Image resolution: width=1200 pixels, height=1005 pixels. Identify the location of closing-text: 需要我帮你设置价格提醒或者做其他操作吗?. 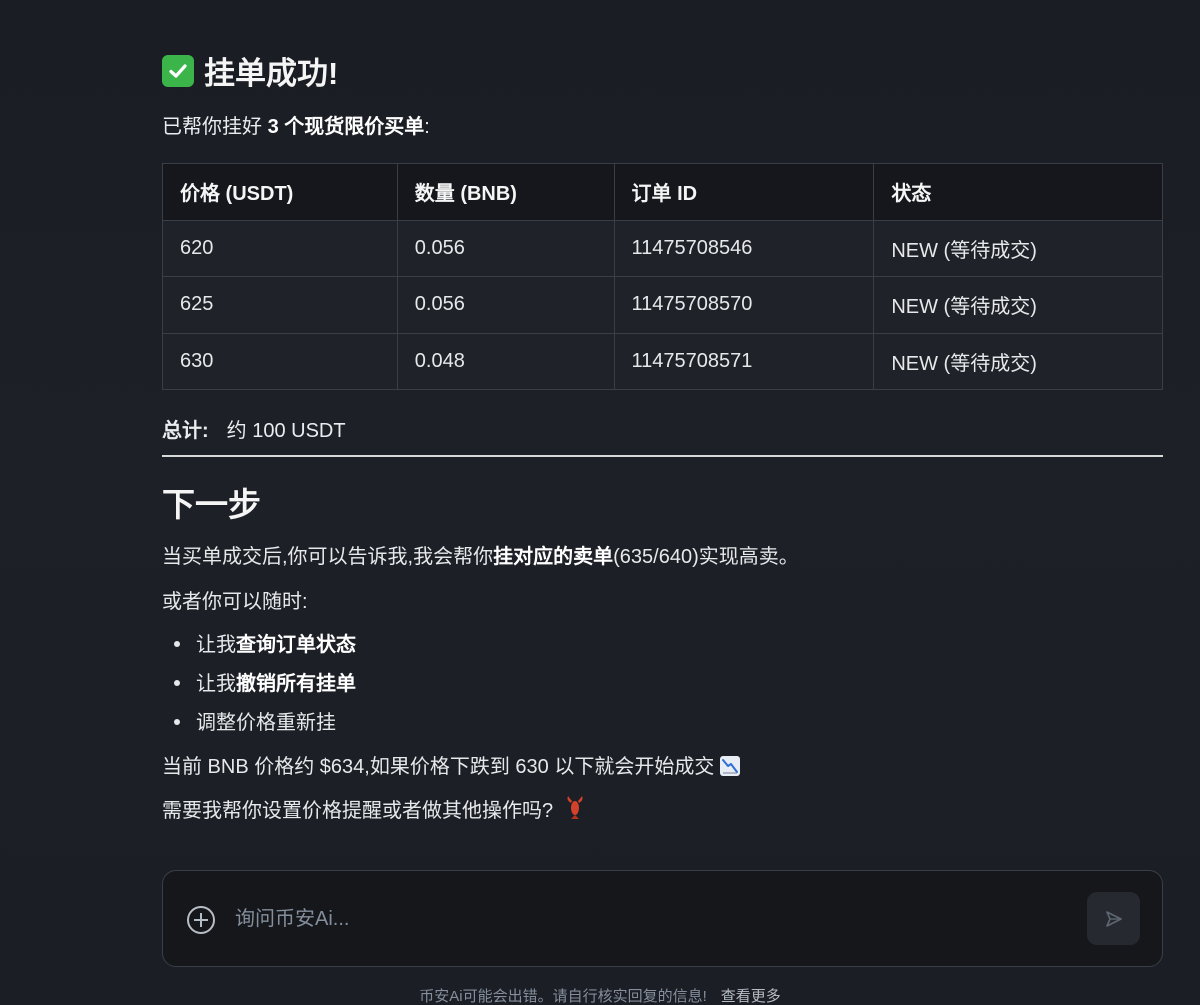
(358, 811).